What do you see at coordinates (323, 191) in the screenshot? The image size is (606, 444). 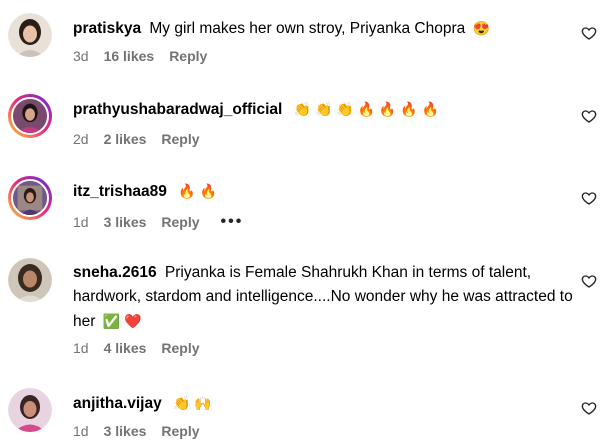 I see `comment-text: itz_trishaa89 🔥 🔥` at bounding box center [323, 191].